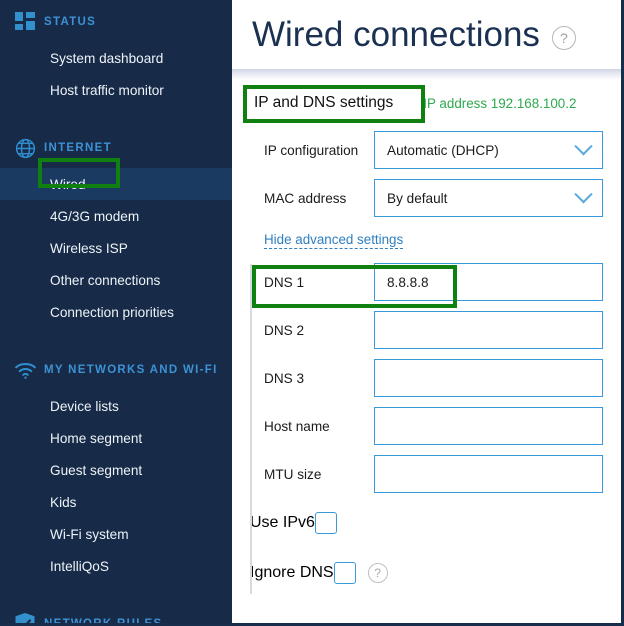 This screenshot has width=624, height=626. I want to click on sidebar-item-system-dashboard: System dashboard, so click(116, 58).